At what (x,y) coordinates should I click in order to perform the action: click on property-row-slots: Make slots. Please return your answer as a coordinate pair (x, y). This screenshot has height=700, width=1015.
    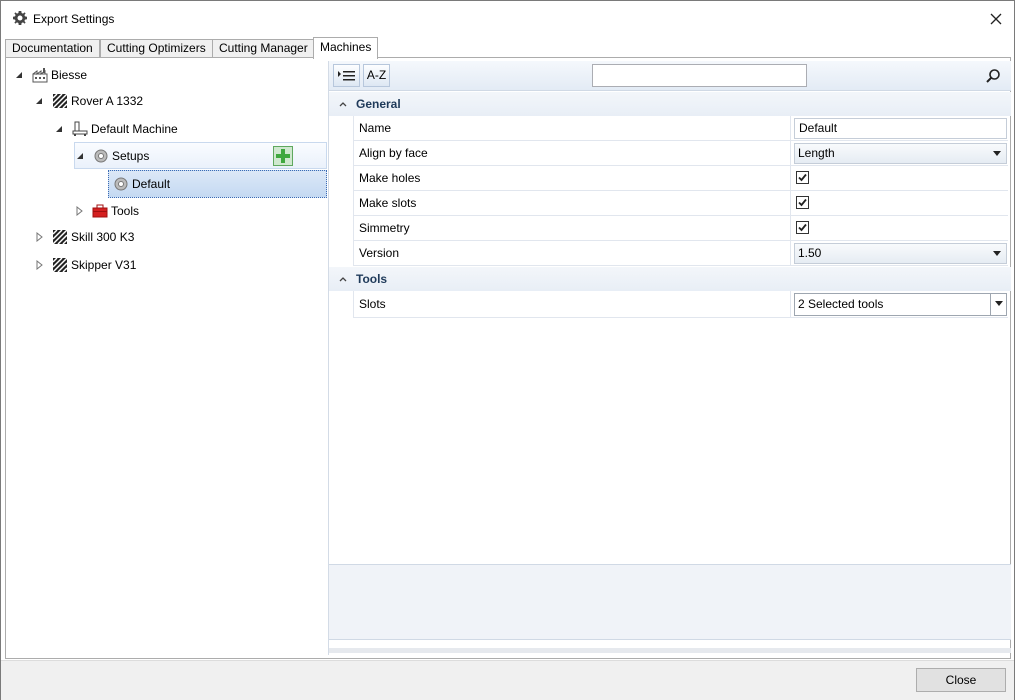
    Looking at the image, I should click on (680, 203).